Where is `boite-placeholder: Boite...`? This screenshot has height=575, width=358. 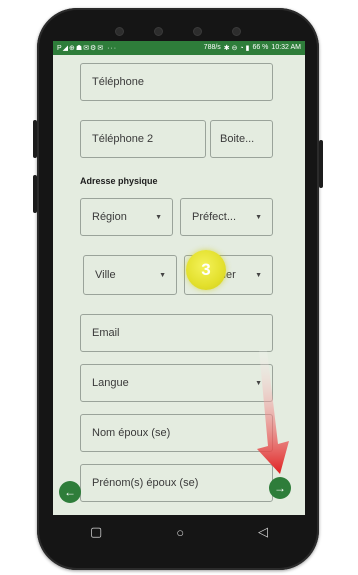 boite-placeholder: Boite... is located at coordinates (237, 139).